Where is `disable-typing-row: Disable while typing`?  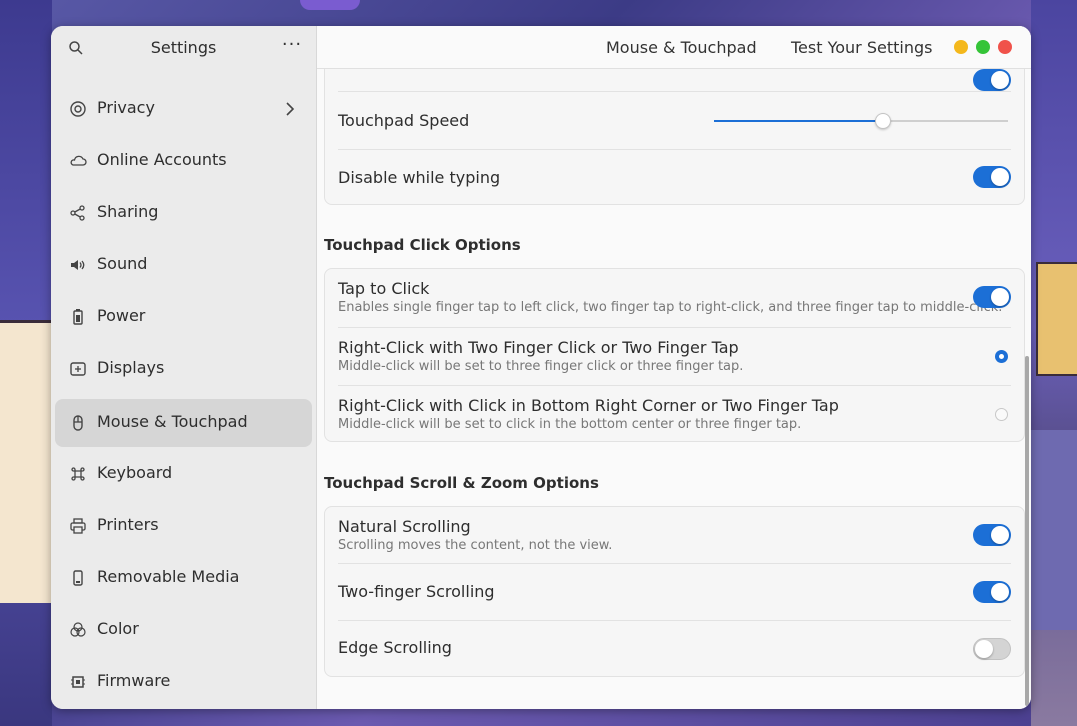
disable-typing-row: Disable while typing is located at coordinates (674, 177).